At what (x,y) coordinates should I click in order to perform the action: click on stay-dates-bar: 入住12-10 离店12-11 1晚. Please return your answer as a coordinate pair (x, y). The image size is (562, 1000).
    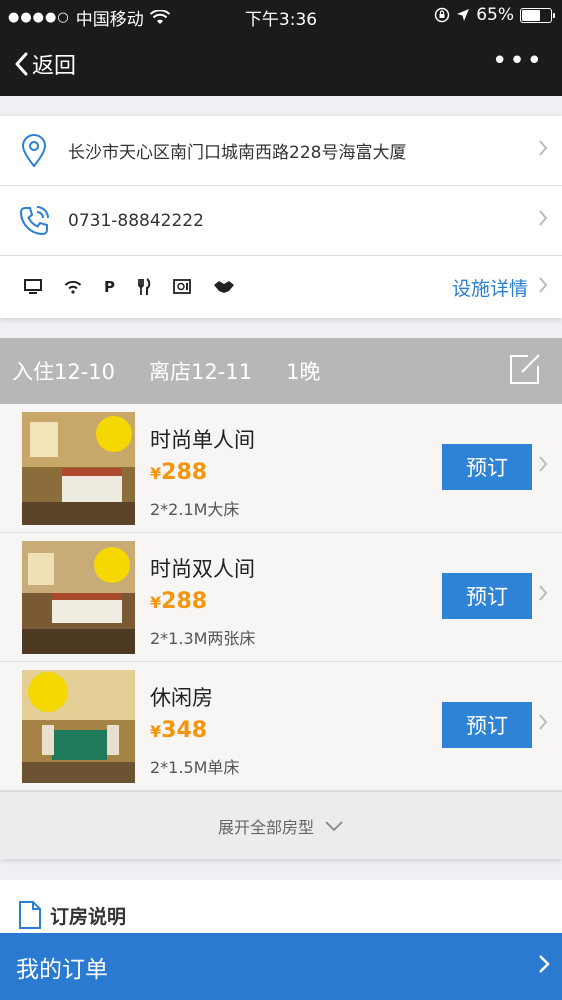
    Looking at the image, I should click on (281, 371).